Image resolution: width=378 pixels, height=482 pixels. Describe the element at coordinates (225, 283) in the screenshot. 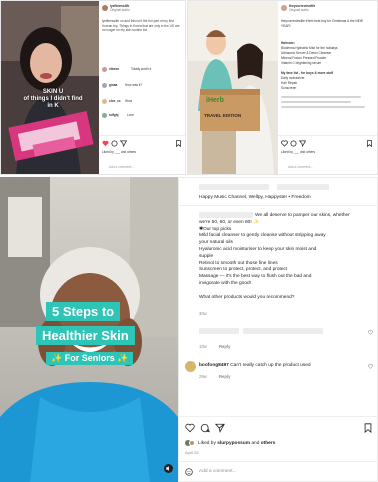

I see `caption-line: invigorate with the good!` at that location.